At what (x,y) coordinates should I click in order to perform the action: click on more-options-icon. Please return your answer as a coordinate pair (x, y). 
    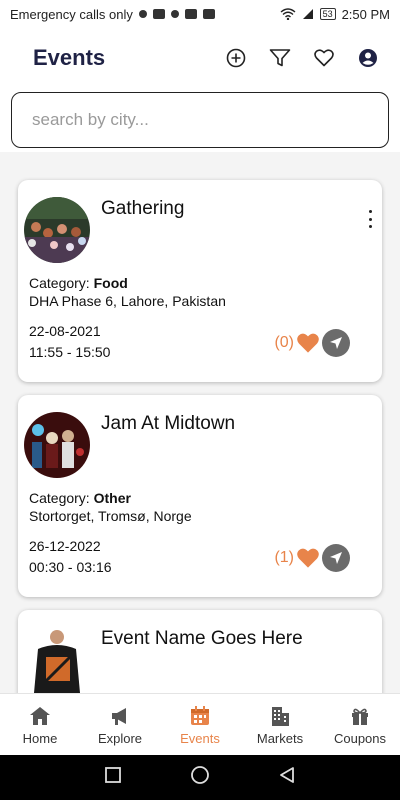
    Looking at the image, I should click on (370, 219).